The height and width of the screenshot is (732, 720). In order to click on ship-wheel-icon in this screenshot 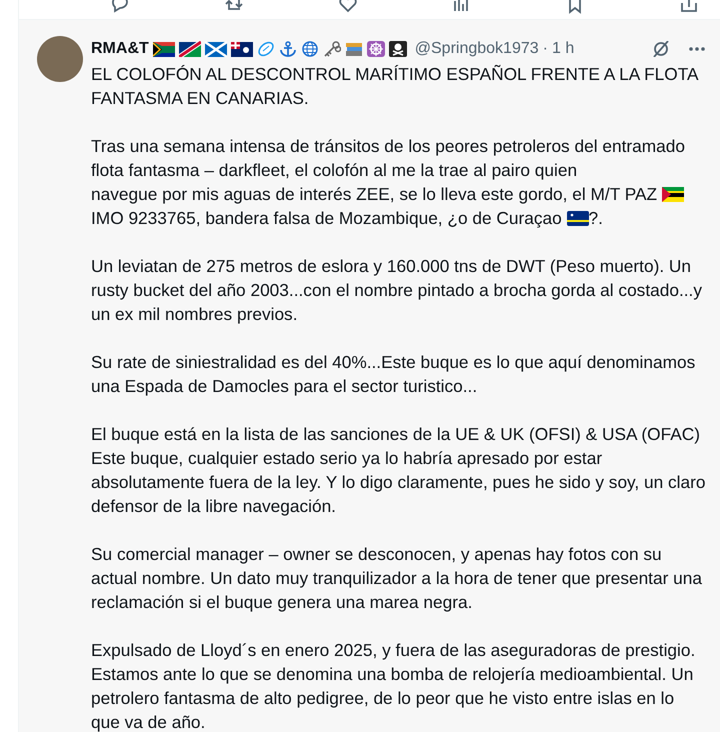, I will do `click(375, 49)`.